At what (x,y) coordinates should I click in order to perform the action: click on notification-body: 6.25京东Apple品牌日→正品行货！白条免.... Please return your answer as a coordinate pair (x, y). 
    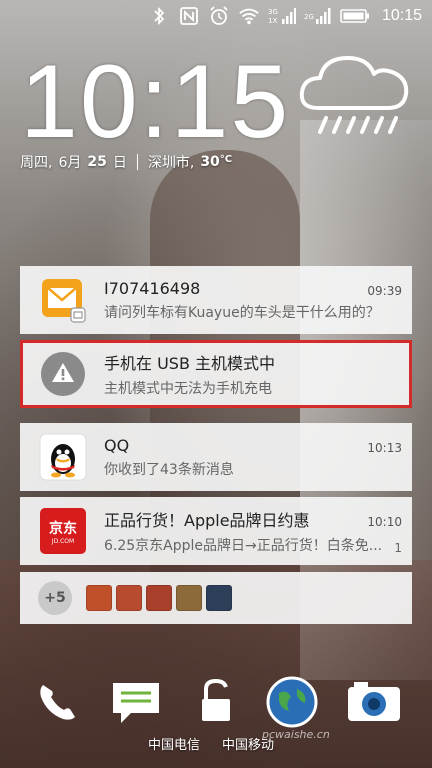
    Looking at the image, I should click on (243, 546).